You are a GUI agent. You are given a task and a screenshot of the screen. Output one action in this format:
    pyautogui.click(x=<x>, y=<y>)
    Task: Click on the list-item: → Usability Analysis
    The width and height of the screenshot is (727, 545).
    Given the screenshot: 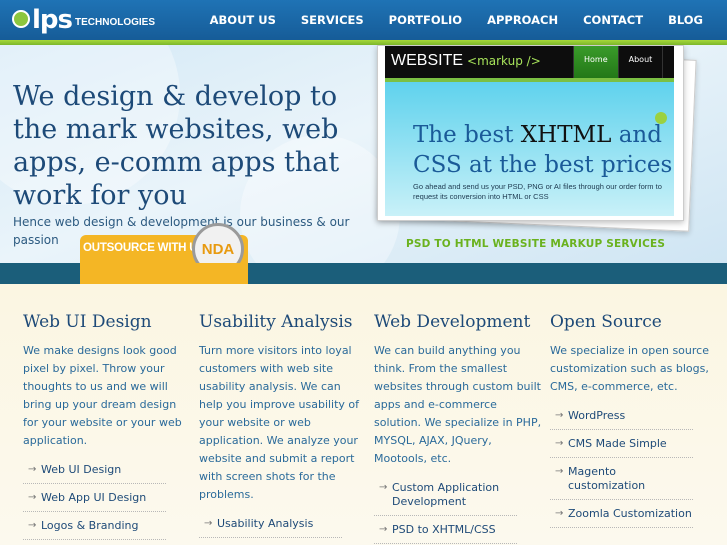 What is the action you would take?
    pyautogui.click(x=270, y=527)
    